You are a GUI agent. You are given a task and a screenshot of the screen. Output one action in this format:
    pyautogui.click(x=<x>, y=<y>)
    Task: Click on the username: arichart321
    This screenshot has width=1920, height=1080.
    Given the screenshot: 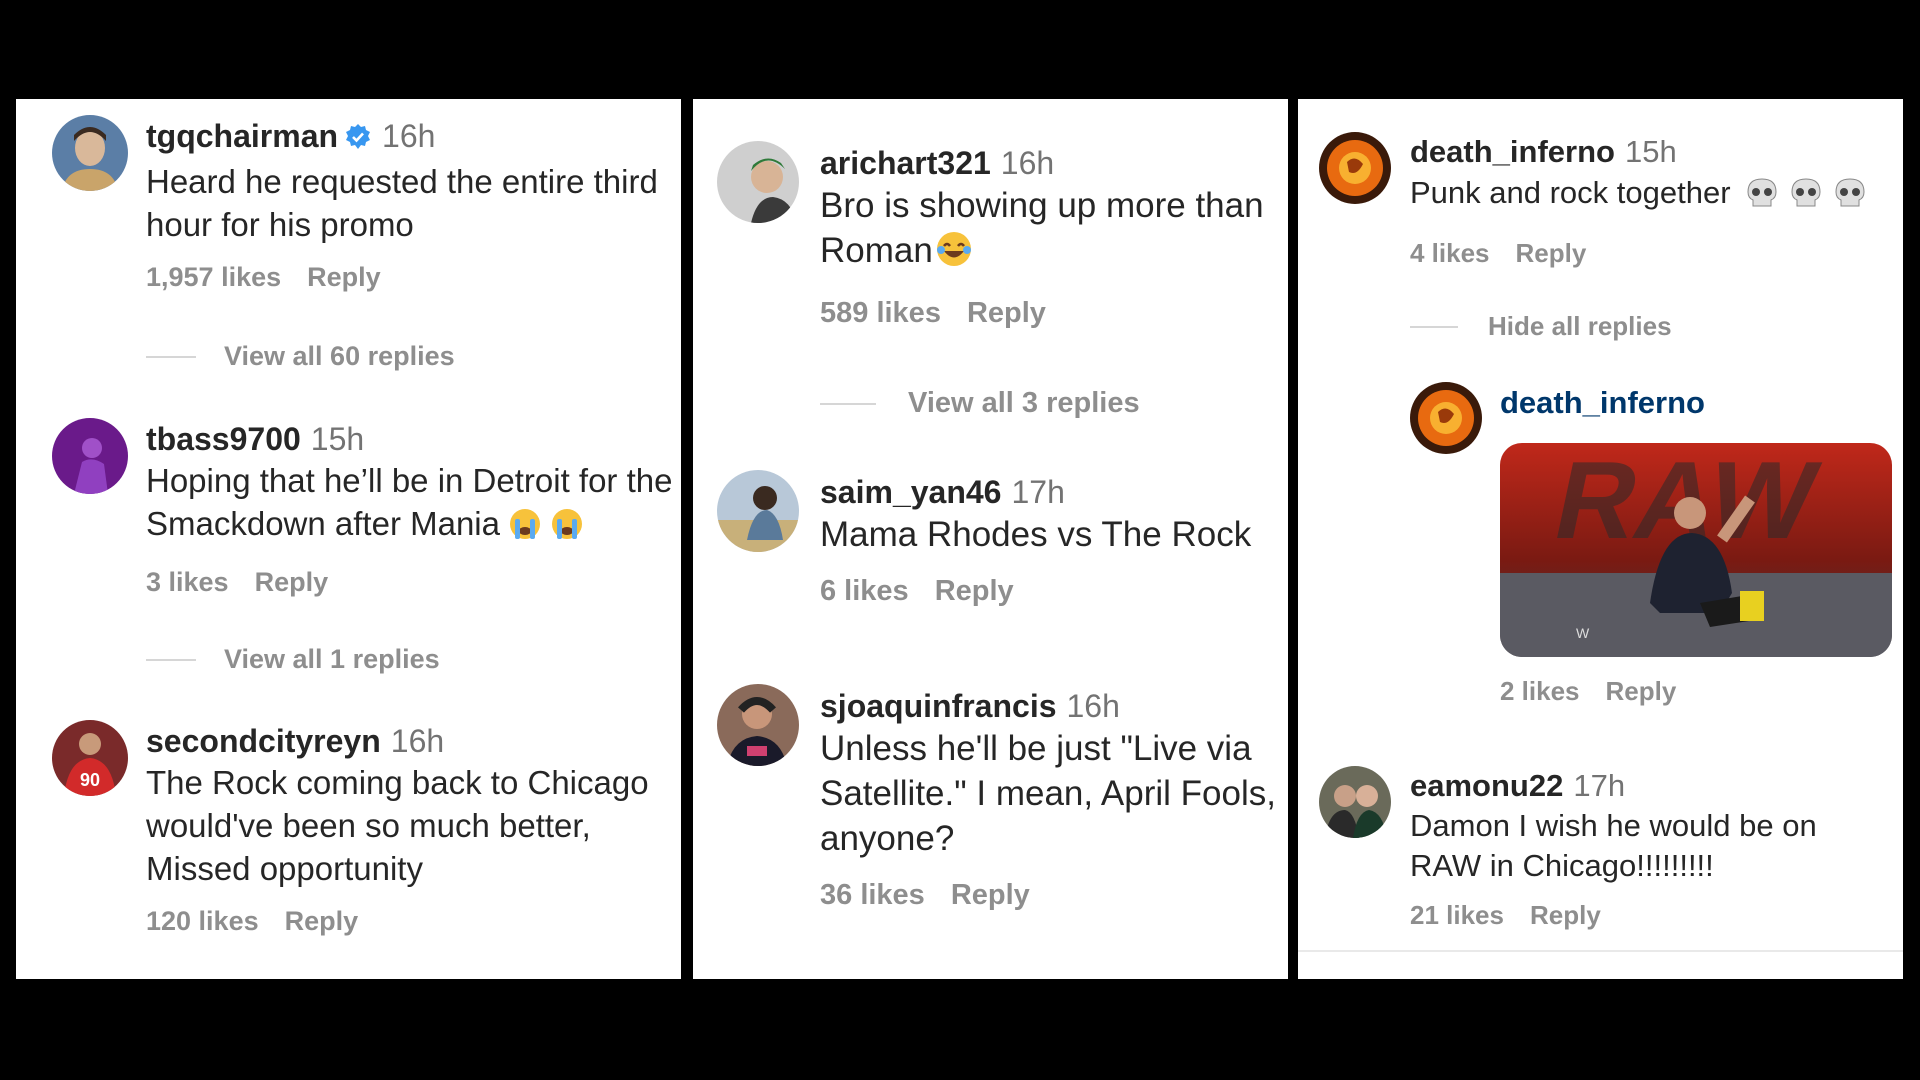 What is the action you would take?
    pyautogui.click(x=905, y=163)
    